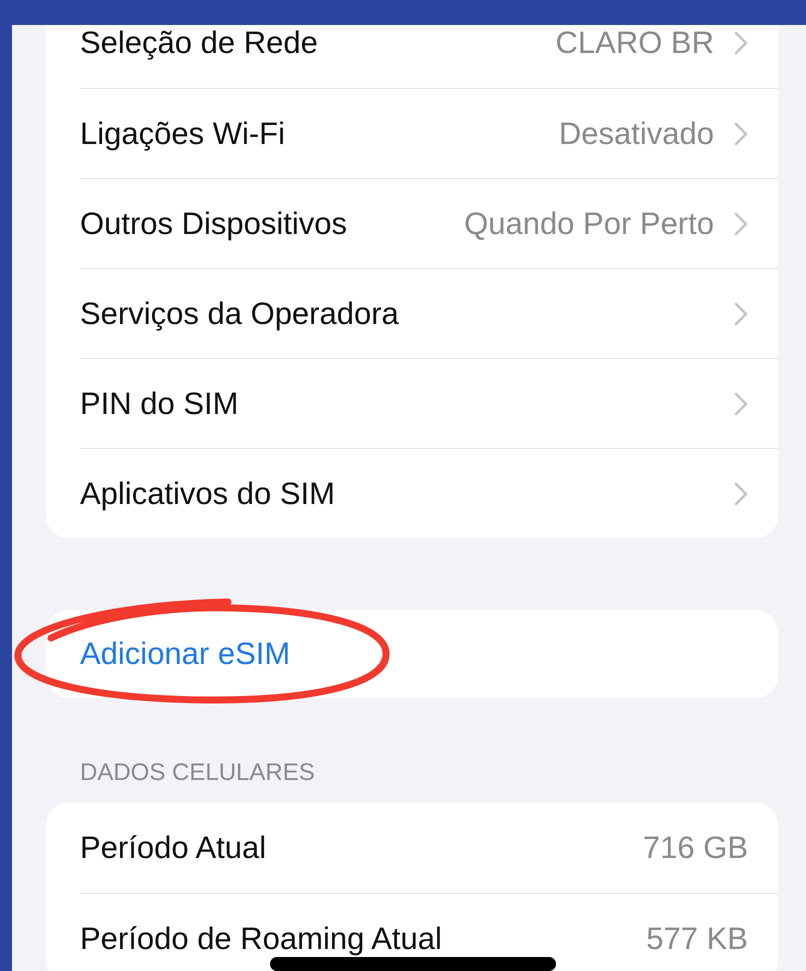 The width and height of the screenshot is (806, 971). Describe the element at coordinates (429, 133) in the screenshot. I see `settings-row: Ligações Wi-Fi Desativado` at that location.